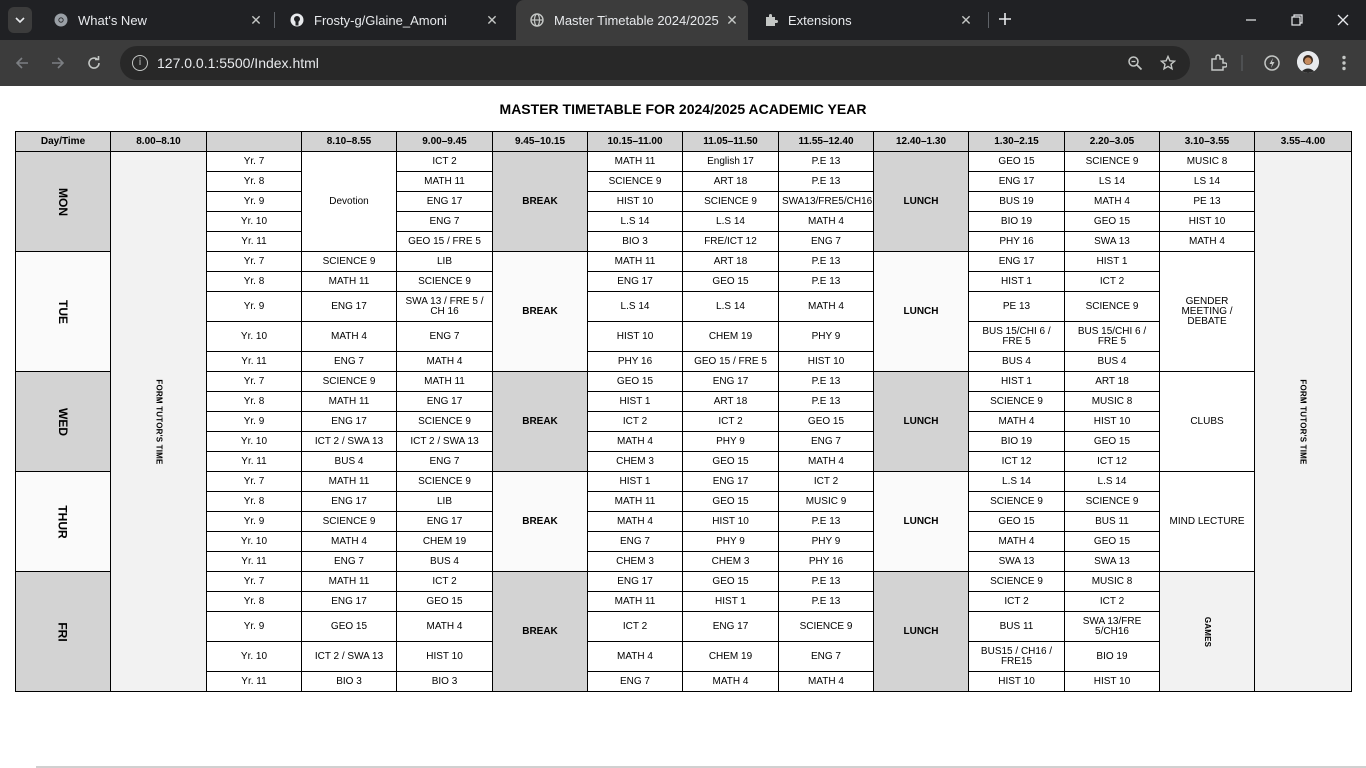 This screenshot has width=1366, height=768. Describe the element at coordinates (540, 311) in the screenshot. I see `break-cell: BREAK` at that location.